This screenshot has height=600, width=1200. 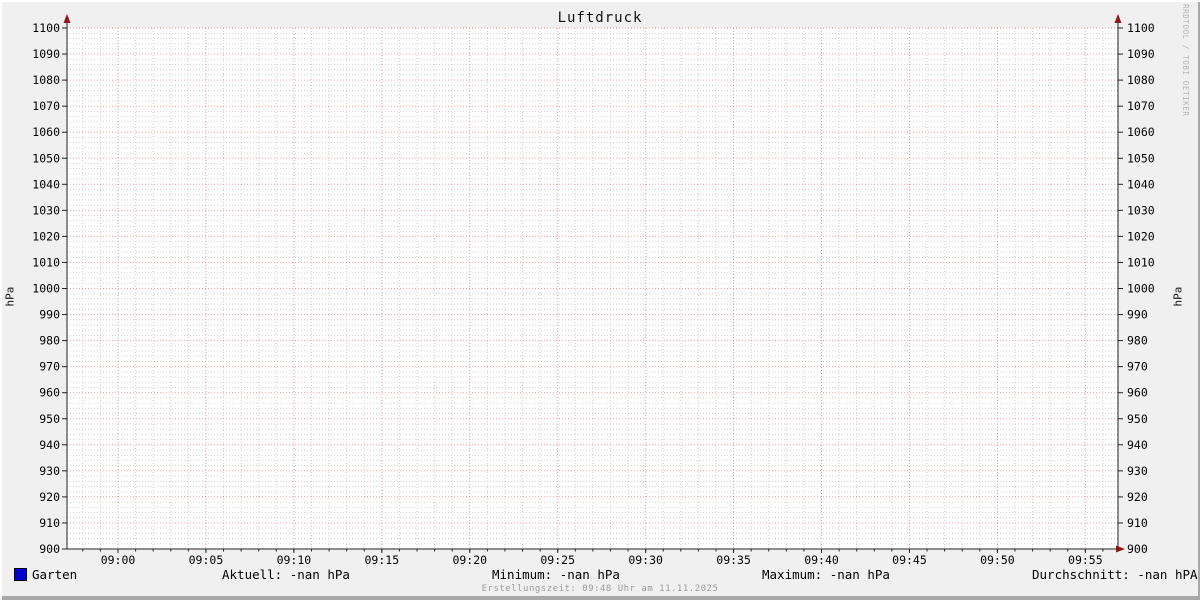 What do you see at coordinates (206, 560) in the screenshot?
I see `x-tick-label: 09:05` at bounding box center [206, 560].